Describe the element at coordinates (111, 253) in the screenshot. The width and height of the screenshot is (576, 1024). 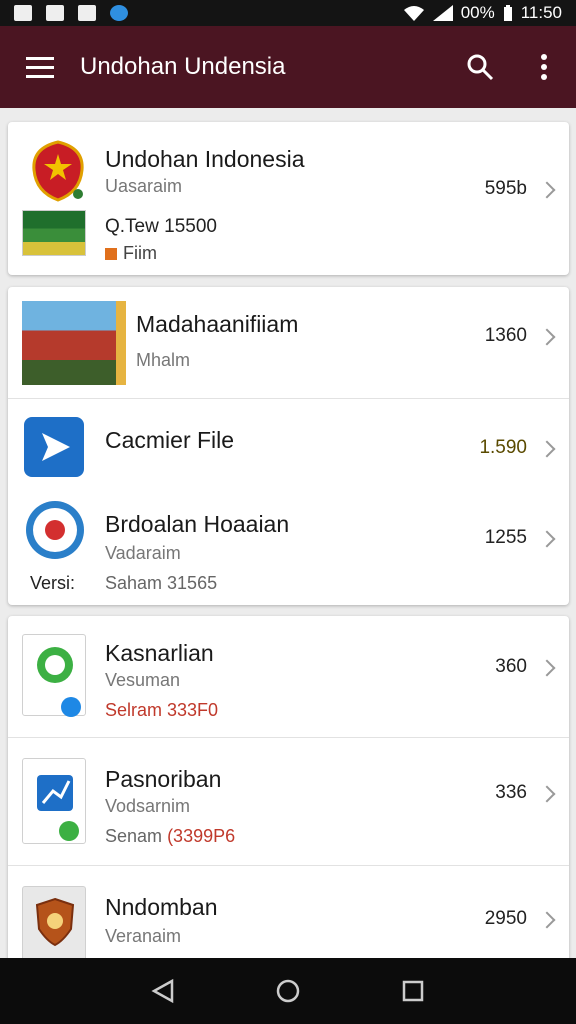
I see `tag-marker` at that location.